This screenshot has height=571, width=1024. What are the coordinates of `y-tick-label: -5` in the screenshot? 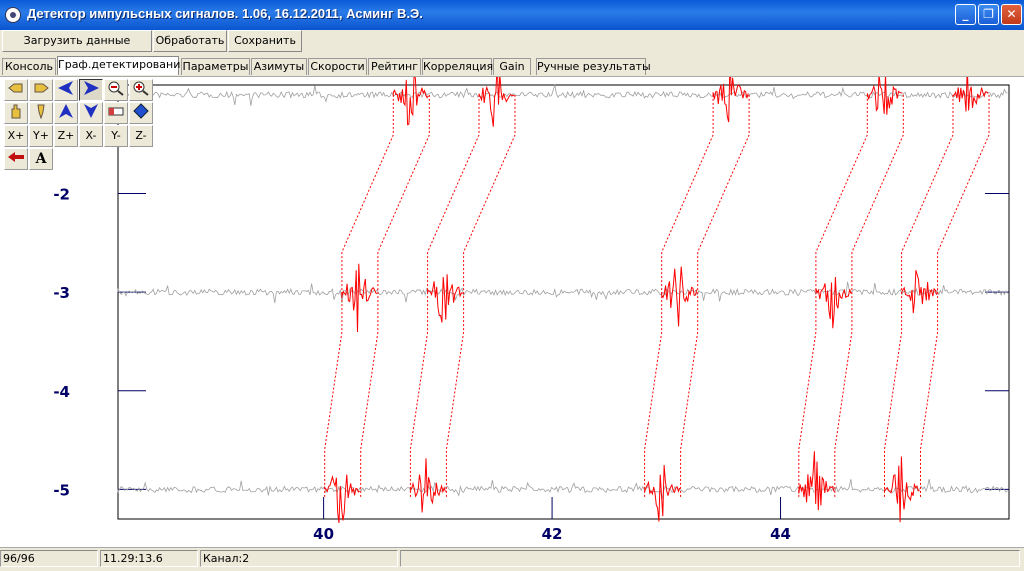 It's located at (61, 490).